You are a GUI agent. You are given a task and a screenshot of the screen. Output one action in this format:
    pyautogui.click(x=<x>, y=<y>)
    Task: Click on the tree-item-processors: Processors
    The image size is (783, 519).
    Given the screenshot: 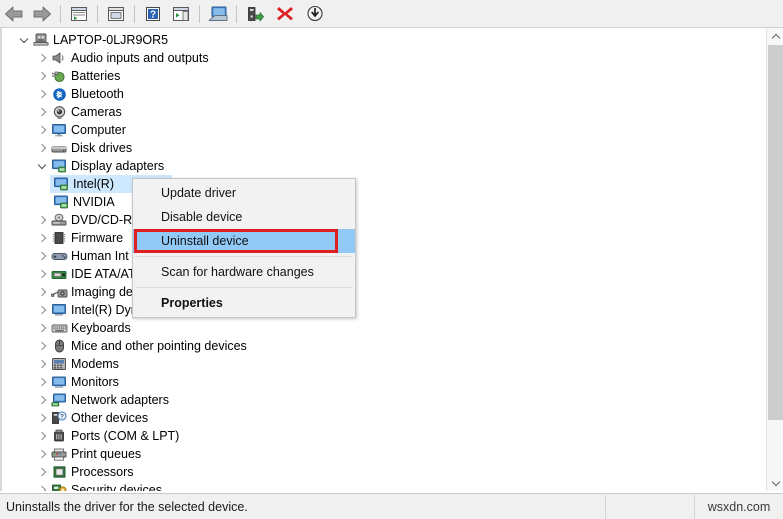 What is the action you would take?
    pyautogui.click(x=384, y=472)
    